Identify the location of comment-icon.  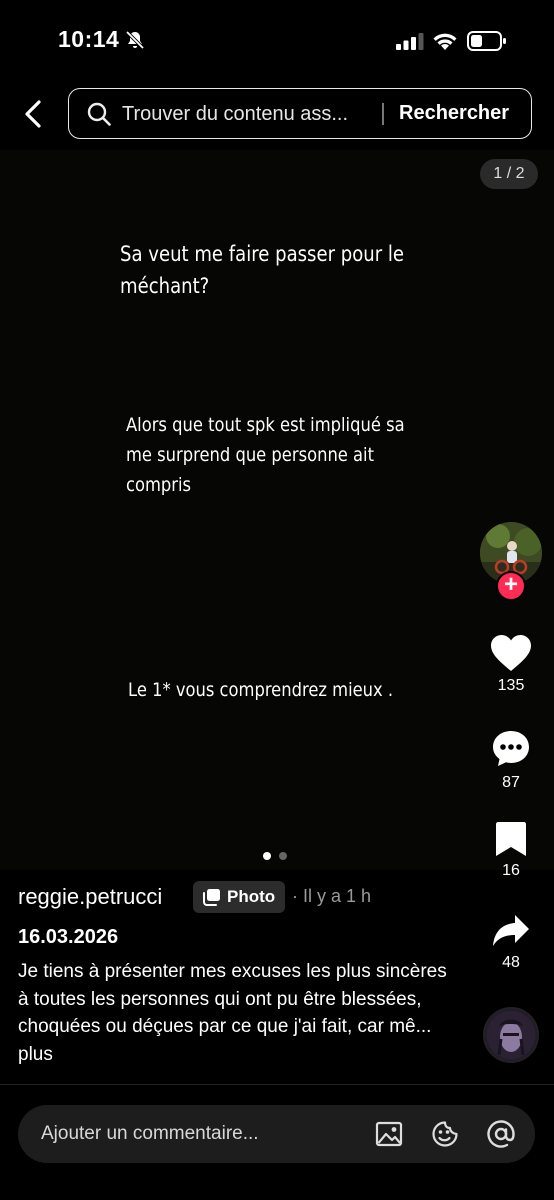
(511, 748).